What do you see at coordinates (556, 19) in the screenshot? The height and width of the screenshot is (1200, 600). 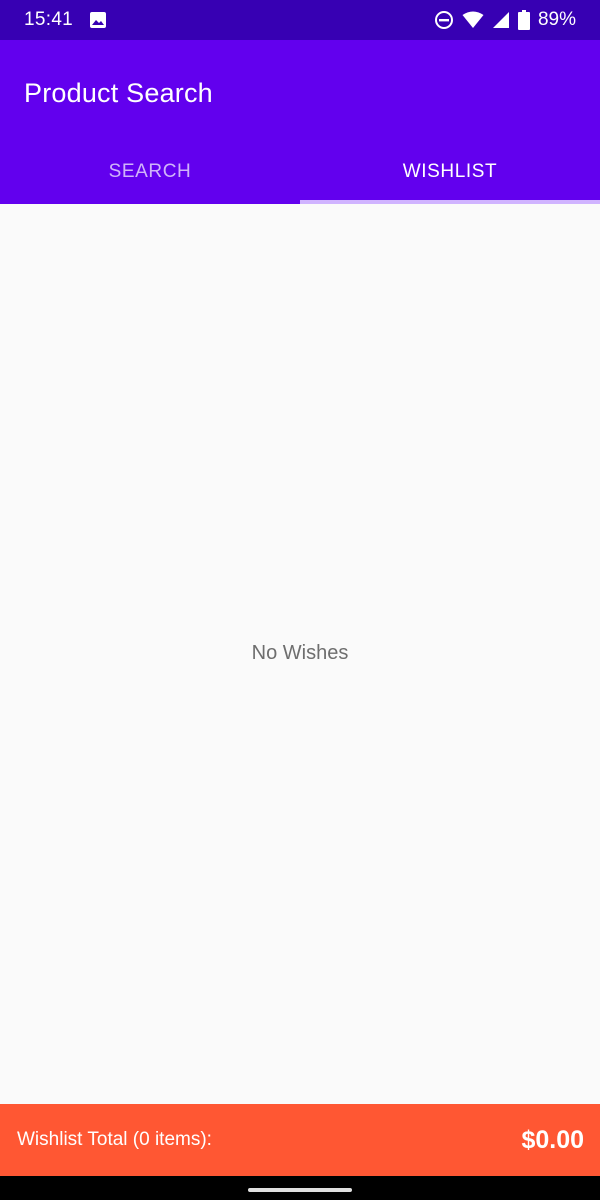 I see `battery-percentage: 89%` at bounding box center [556, 19].